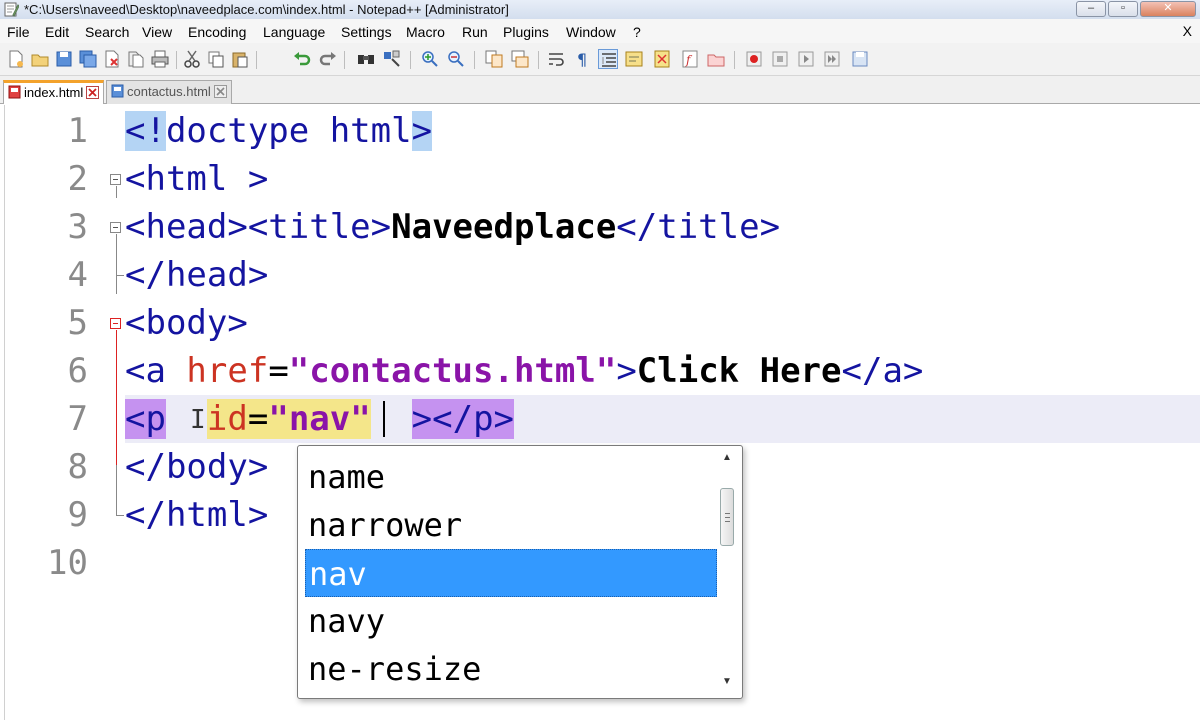 The height and width of the screenshot is (720, 1200). I want to click on autocomplete-item: ne-resize, so click(511, 669).